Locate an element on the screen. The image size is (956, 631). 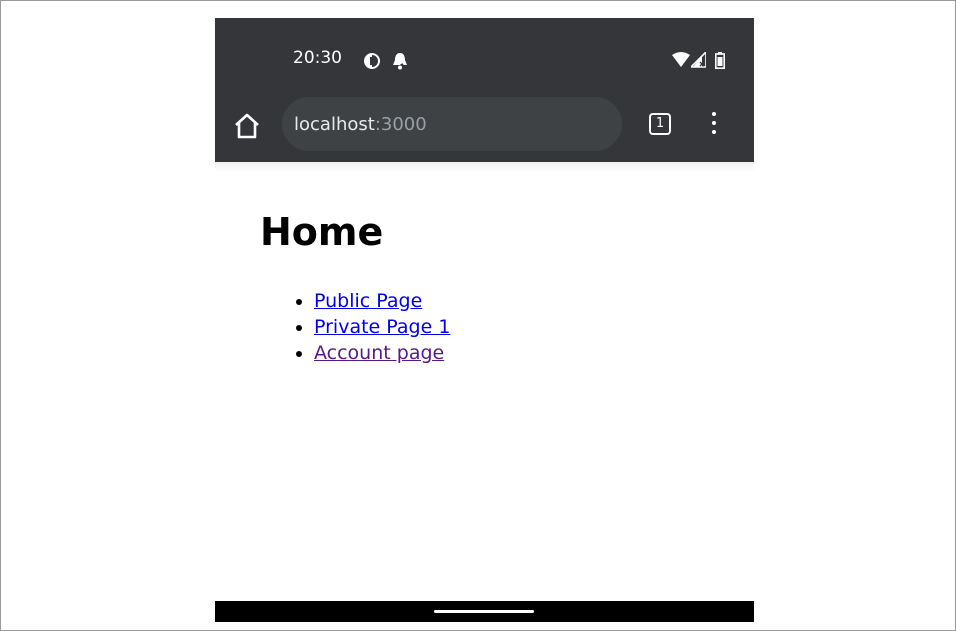
battery-icon is located at coordinates (720, 63).